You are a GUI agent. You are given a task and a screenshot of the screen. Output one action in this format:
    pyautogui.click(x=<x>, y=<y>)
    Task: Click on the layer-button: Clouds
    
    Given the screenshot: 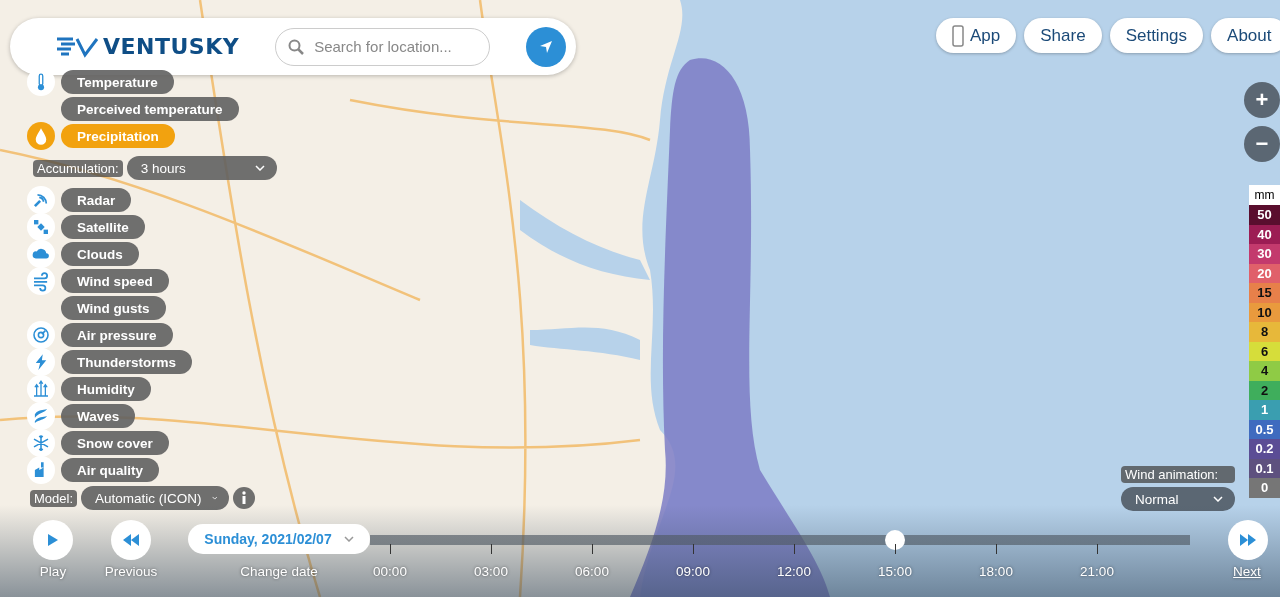 What is the action you would take?
    pyautogui.click(x=100, y=254)
    